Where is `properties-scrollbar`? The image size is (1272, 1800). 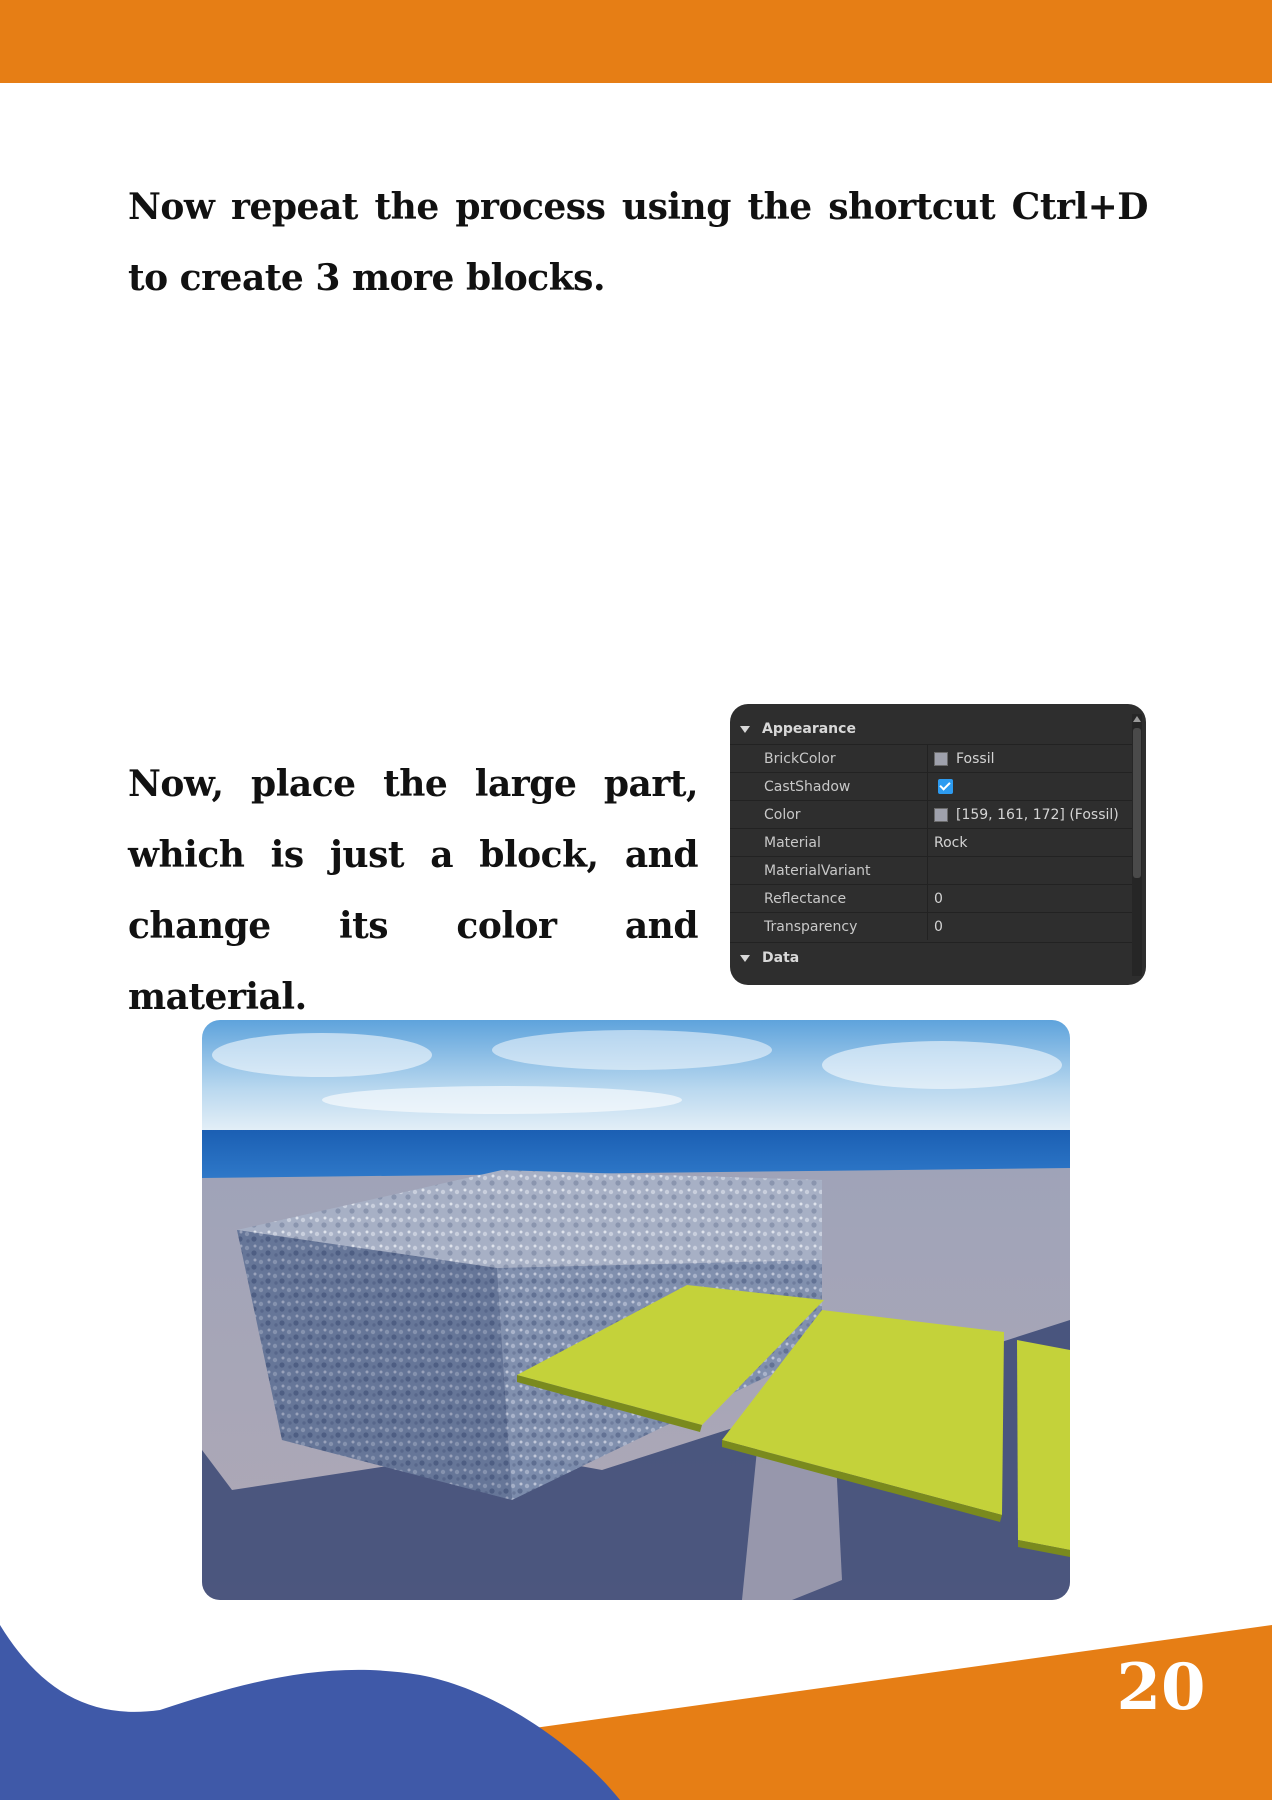 properties-scrollbar is located at coordinates (1137, 845).